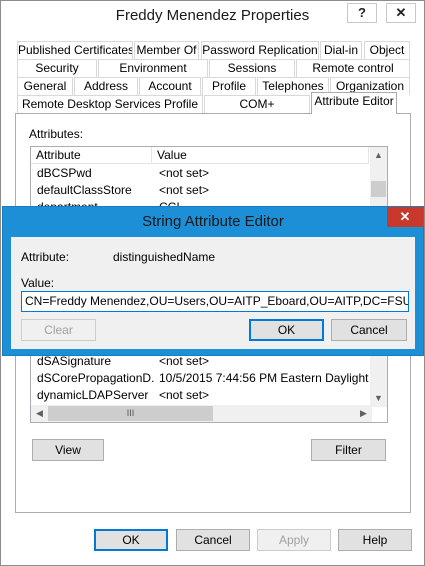 This screenshot has width=425, height=566. I want to click on close-icon: ✕, so click(405, 217).